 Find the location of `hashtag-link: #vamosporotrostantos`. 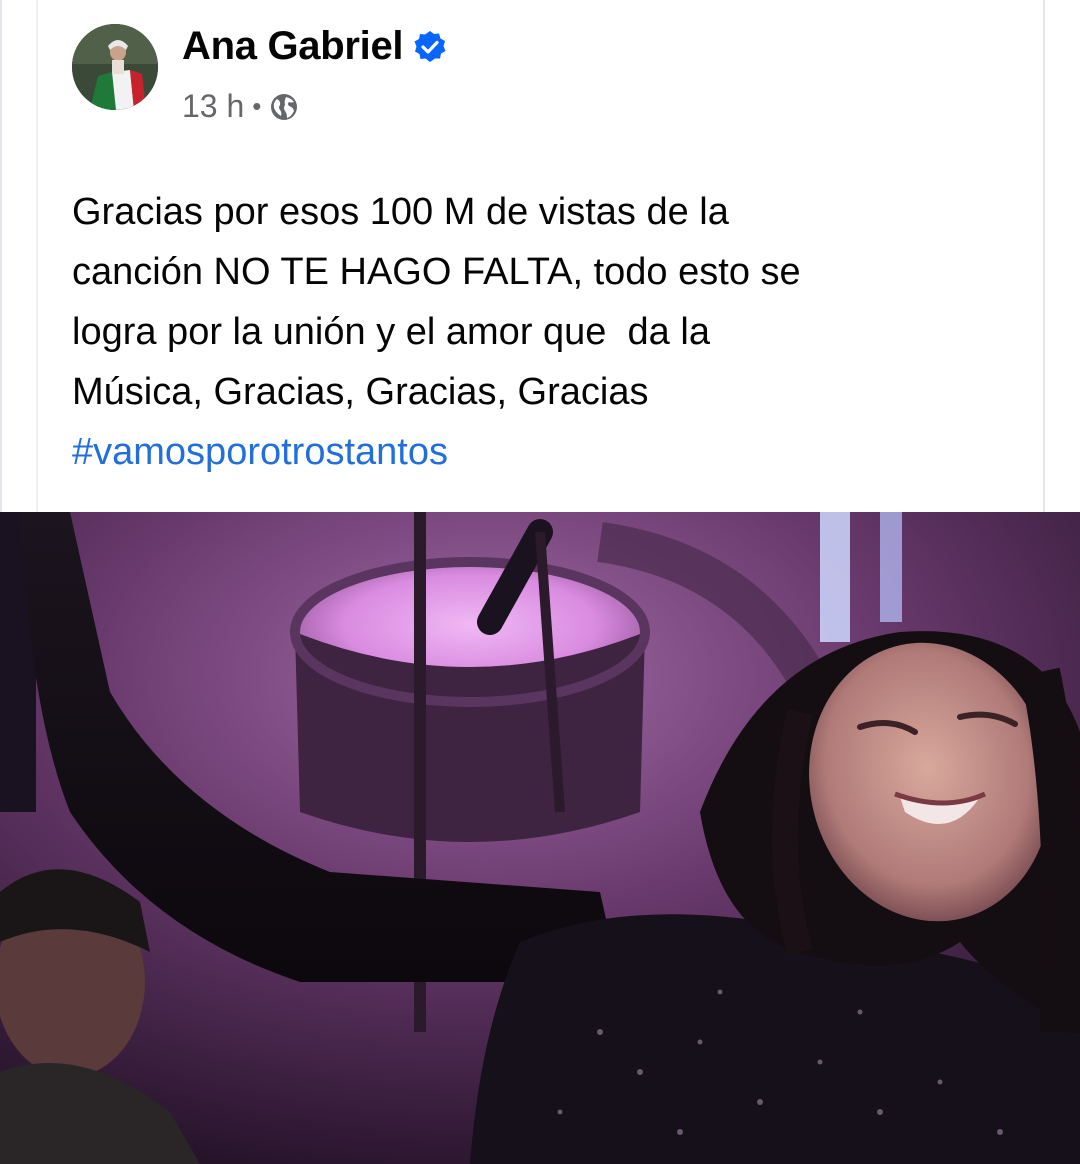

hashtag-link: #vamosporotrostantos is located at coordinates (260, 452).